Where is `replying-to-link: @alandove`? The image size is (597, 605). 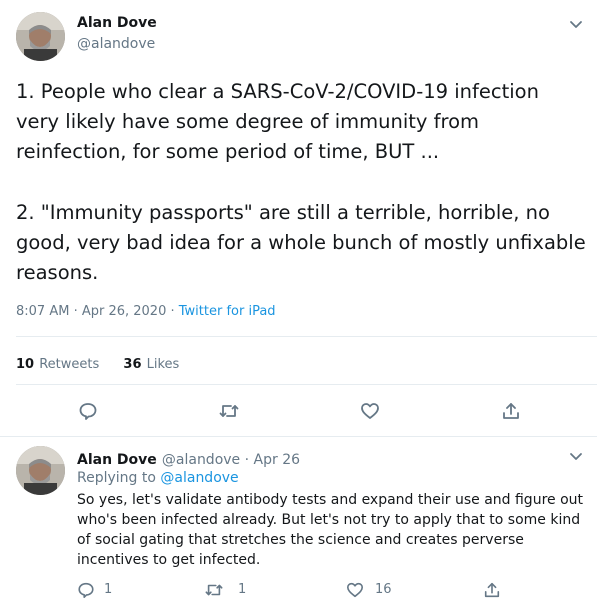
replying-to-link: @alandove is located at coordinates (199, 478).